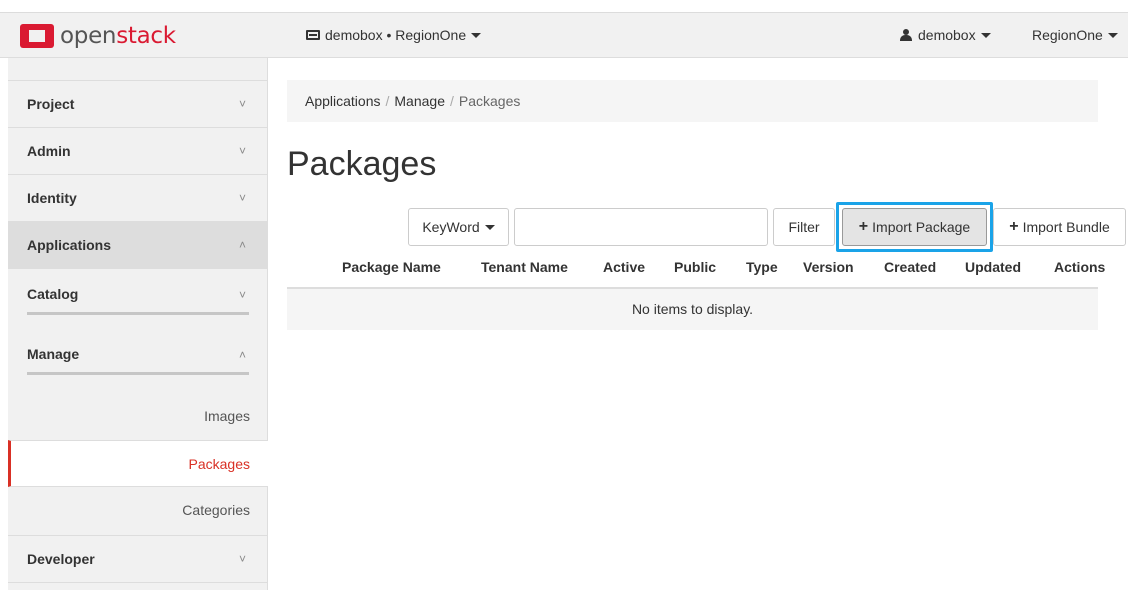 The image size is (1128, 590). What do you see at coordinates (53, 294) in the screenshot?
I see `sidebar-item-label: Catalog` at bounding box center [53, 294].